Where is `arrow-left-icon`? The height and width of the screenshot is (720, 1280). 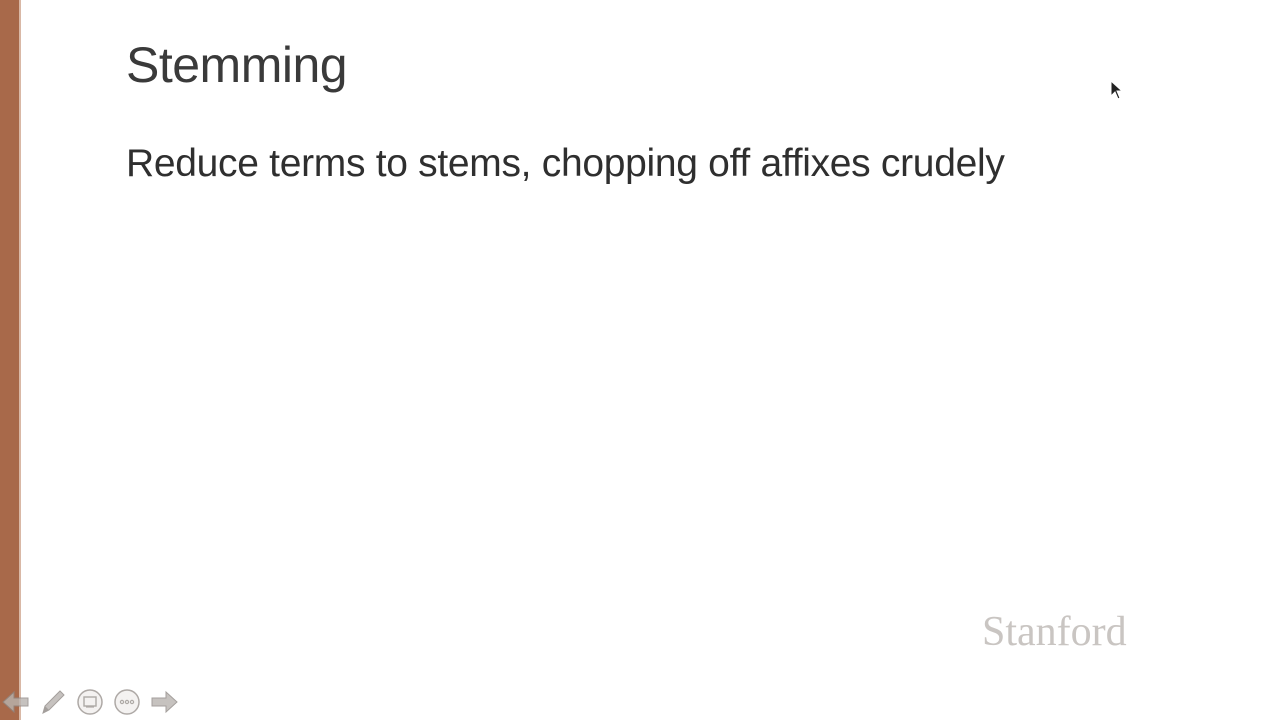
arrow-left-icon is located at coordinates (15, 702).